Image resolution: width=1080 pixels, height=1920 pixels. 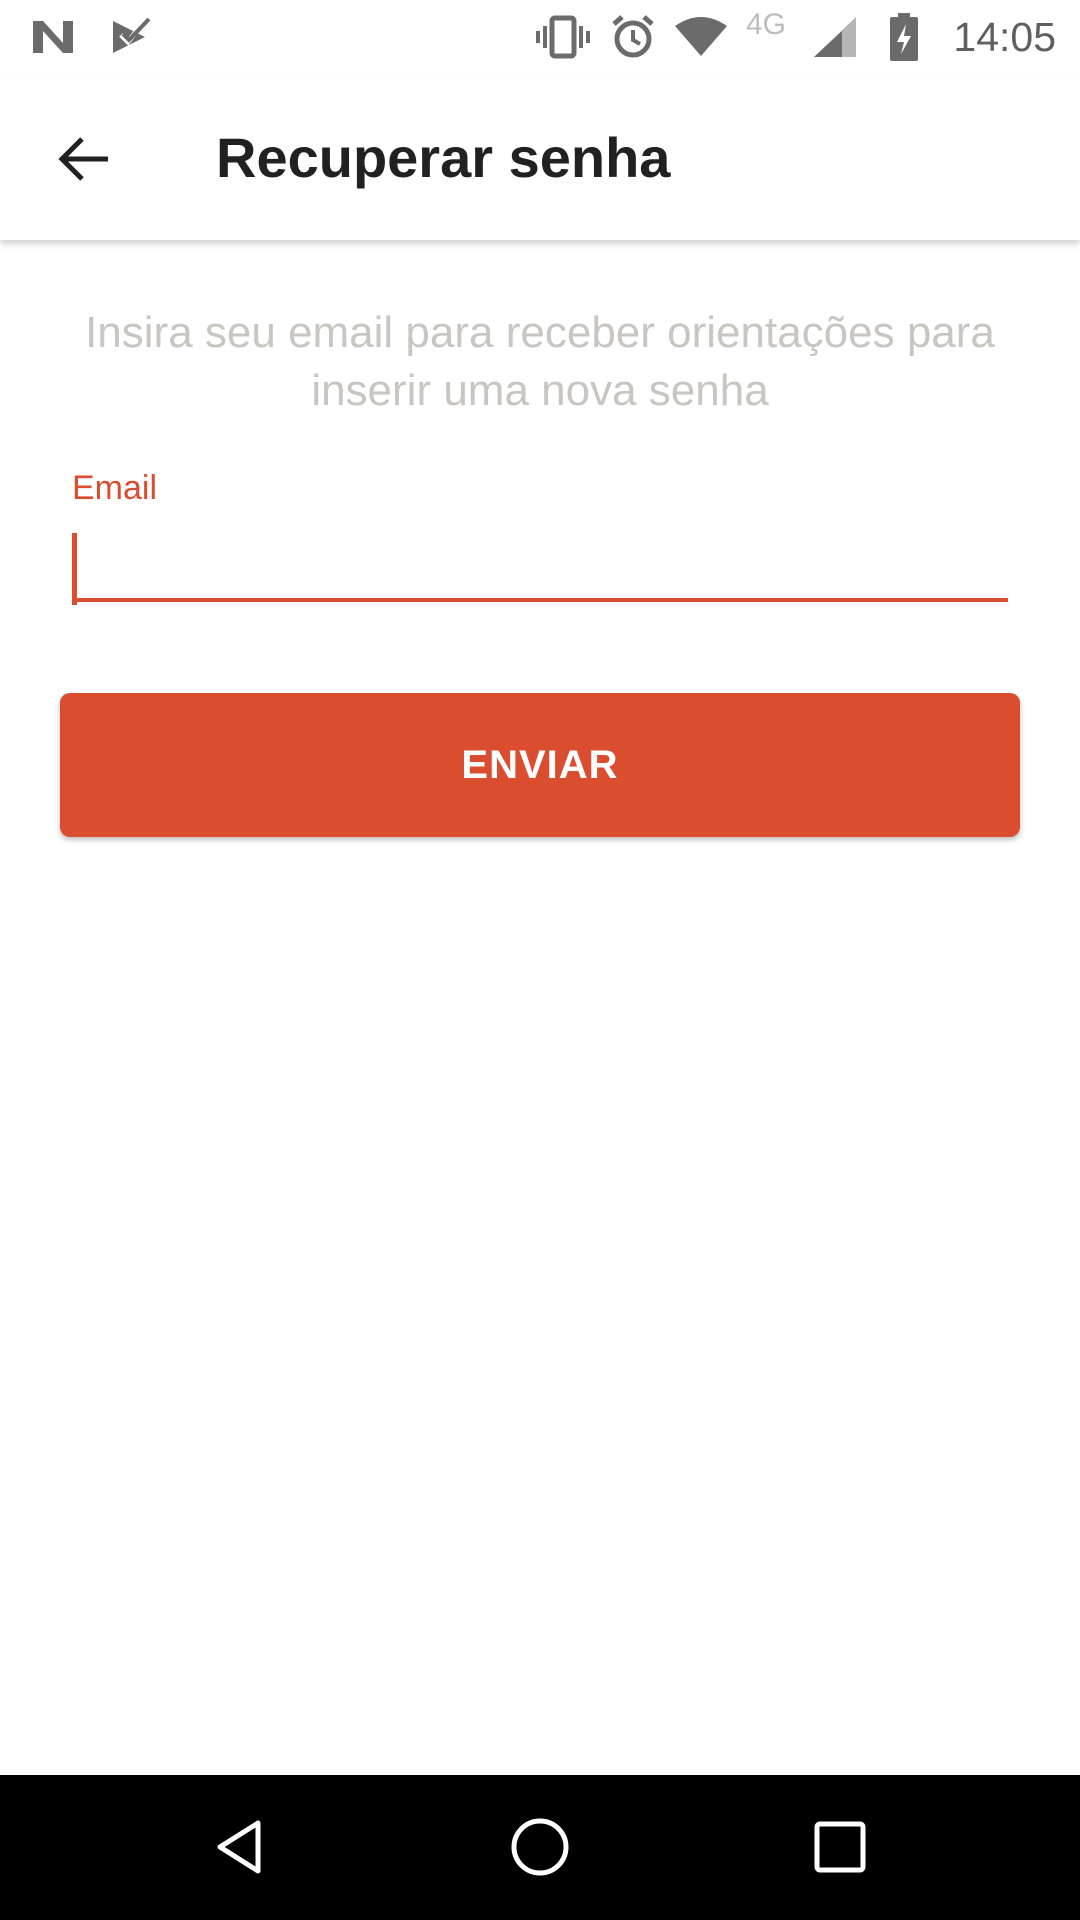 What do you see at coordinates (563, 37) in the screenshot?
I see `vibrate-icon` at bounding box center [563, 37].